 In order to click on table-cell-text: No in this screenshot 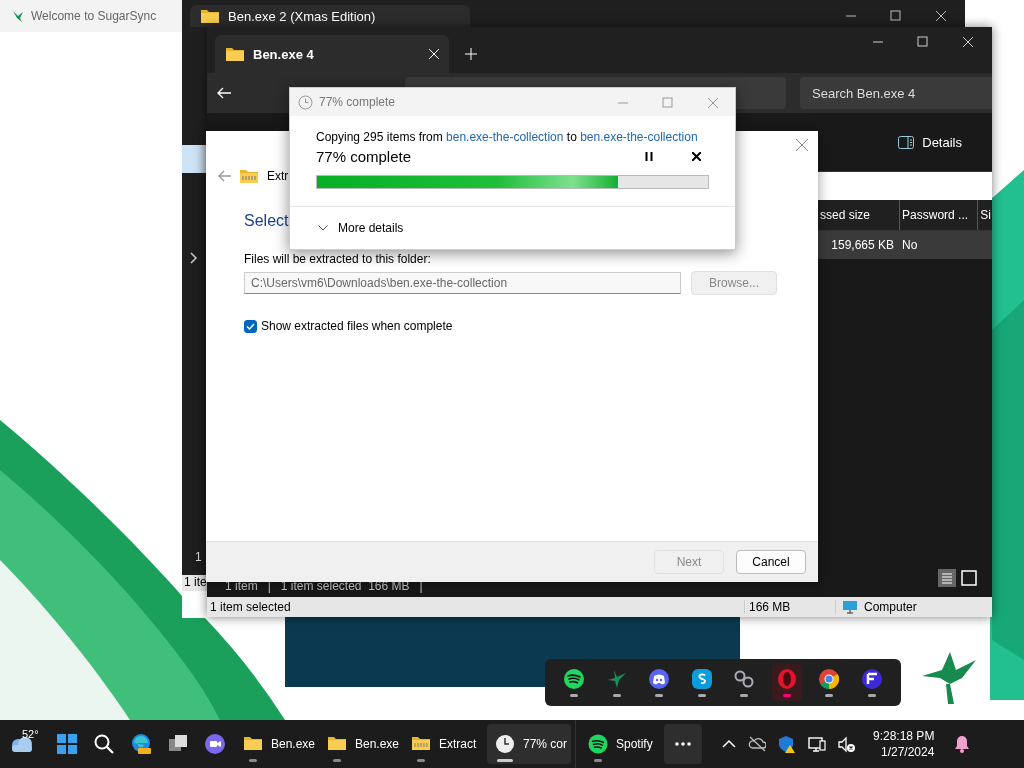, I will do `click(910, 245)`.